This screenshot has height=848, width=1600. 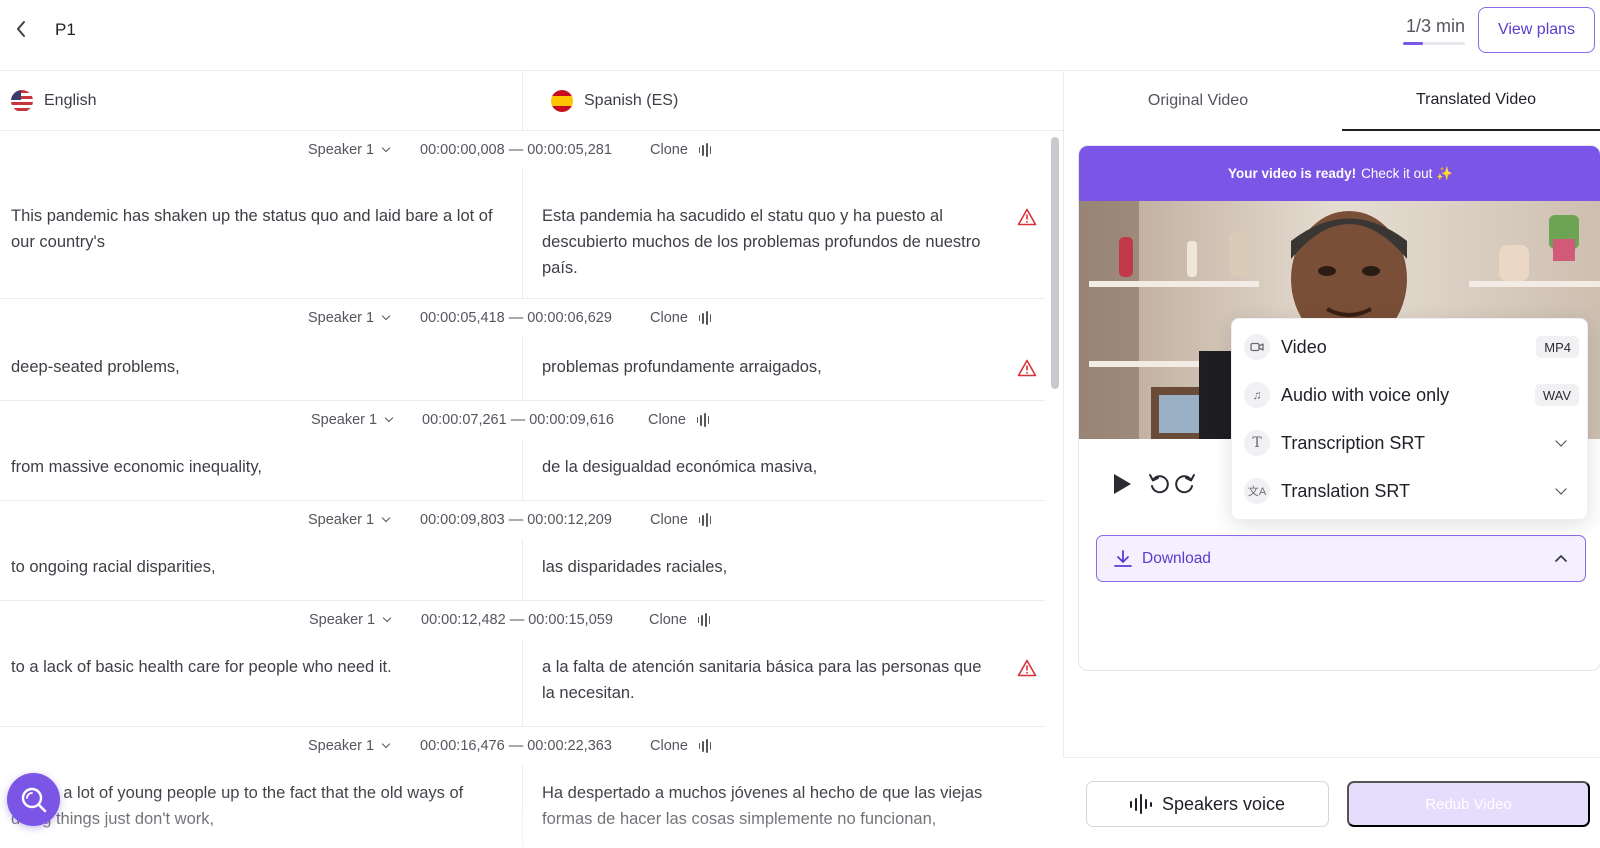 What do you see at coordinates (1122, 484) in the screenshot?
I see `play-icon` at bounding box center [1122, 484].